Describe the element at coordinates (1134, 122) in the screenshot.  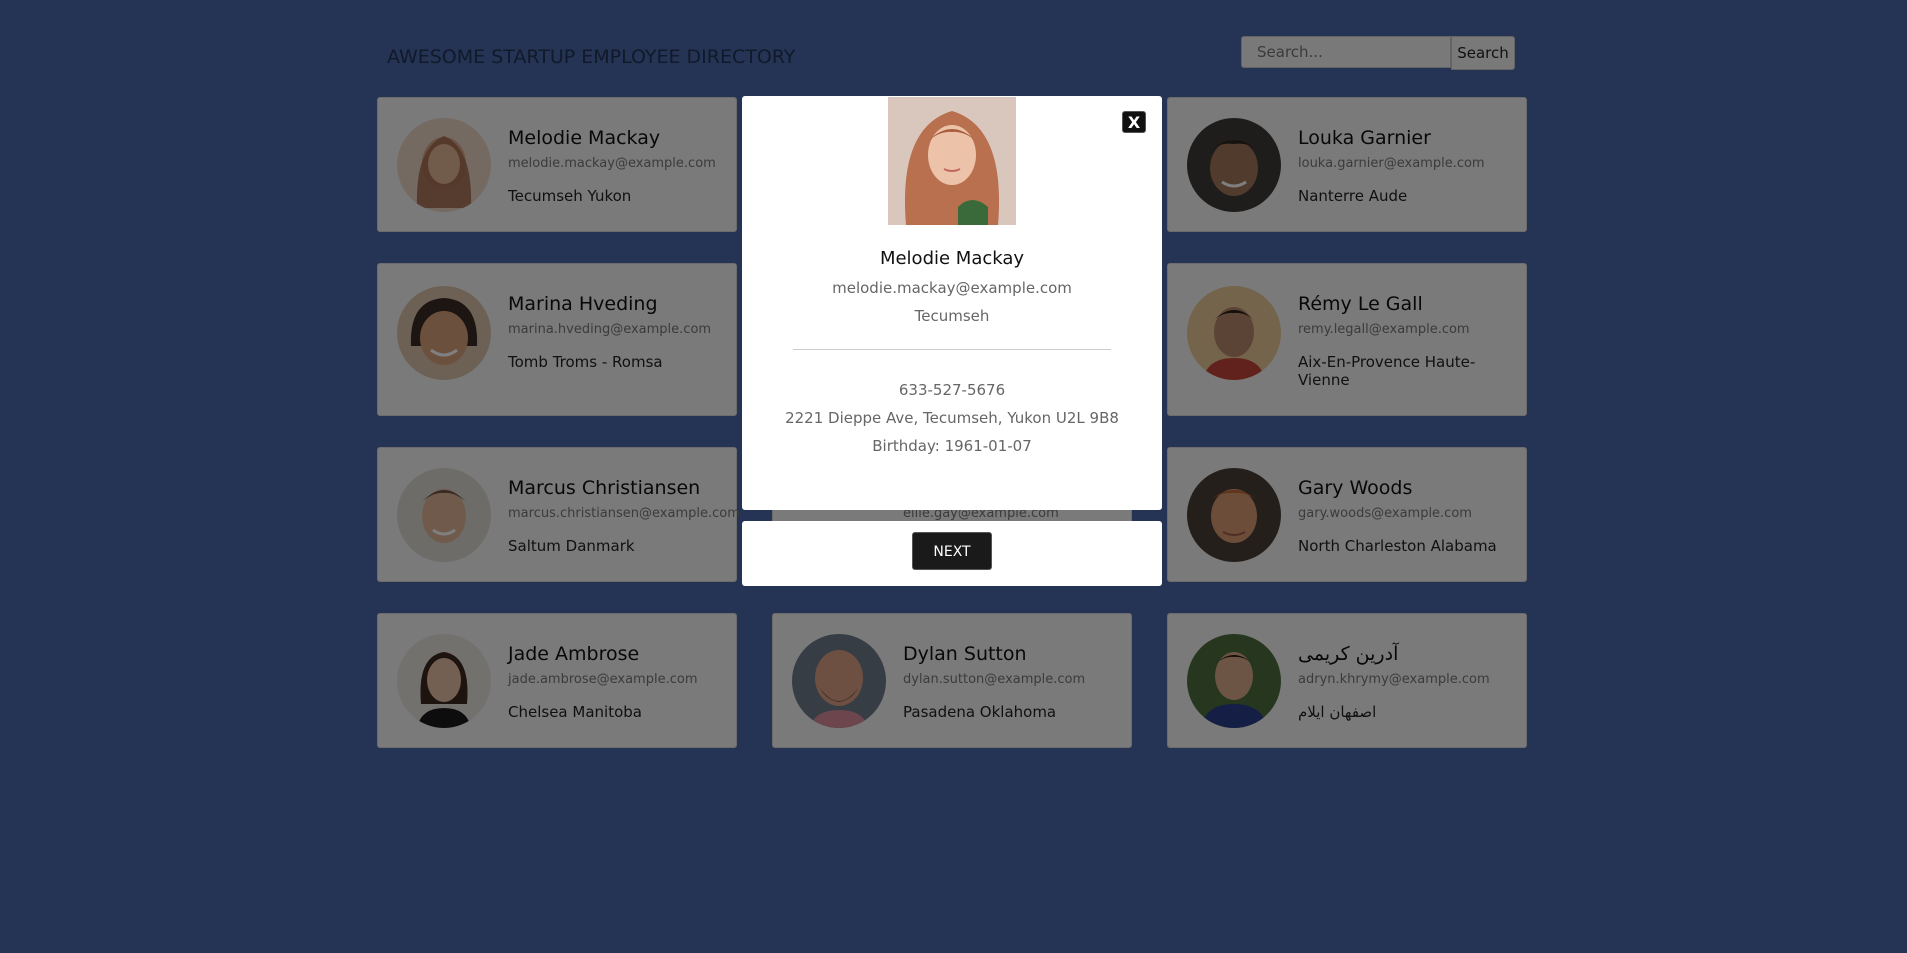
I see `close-button: X` at that location.